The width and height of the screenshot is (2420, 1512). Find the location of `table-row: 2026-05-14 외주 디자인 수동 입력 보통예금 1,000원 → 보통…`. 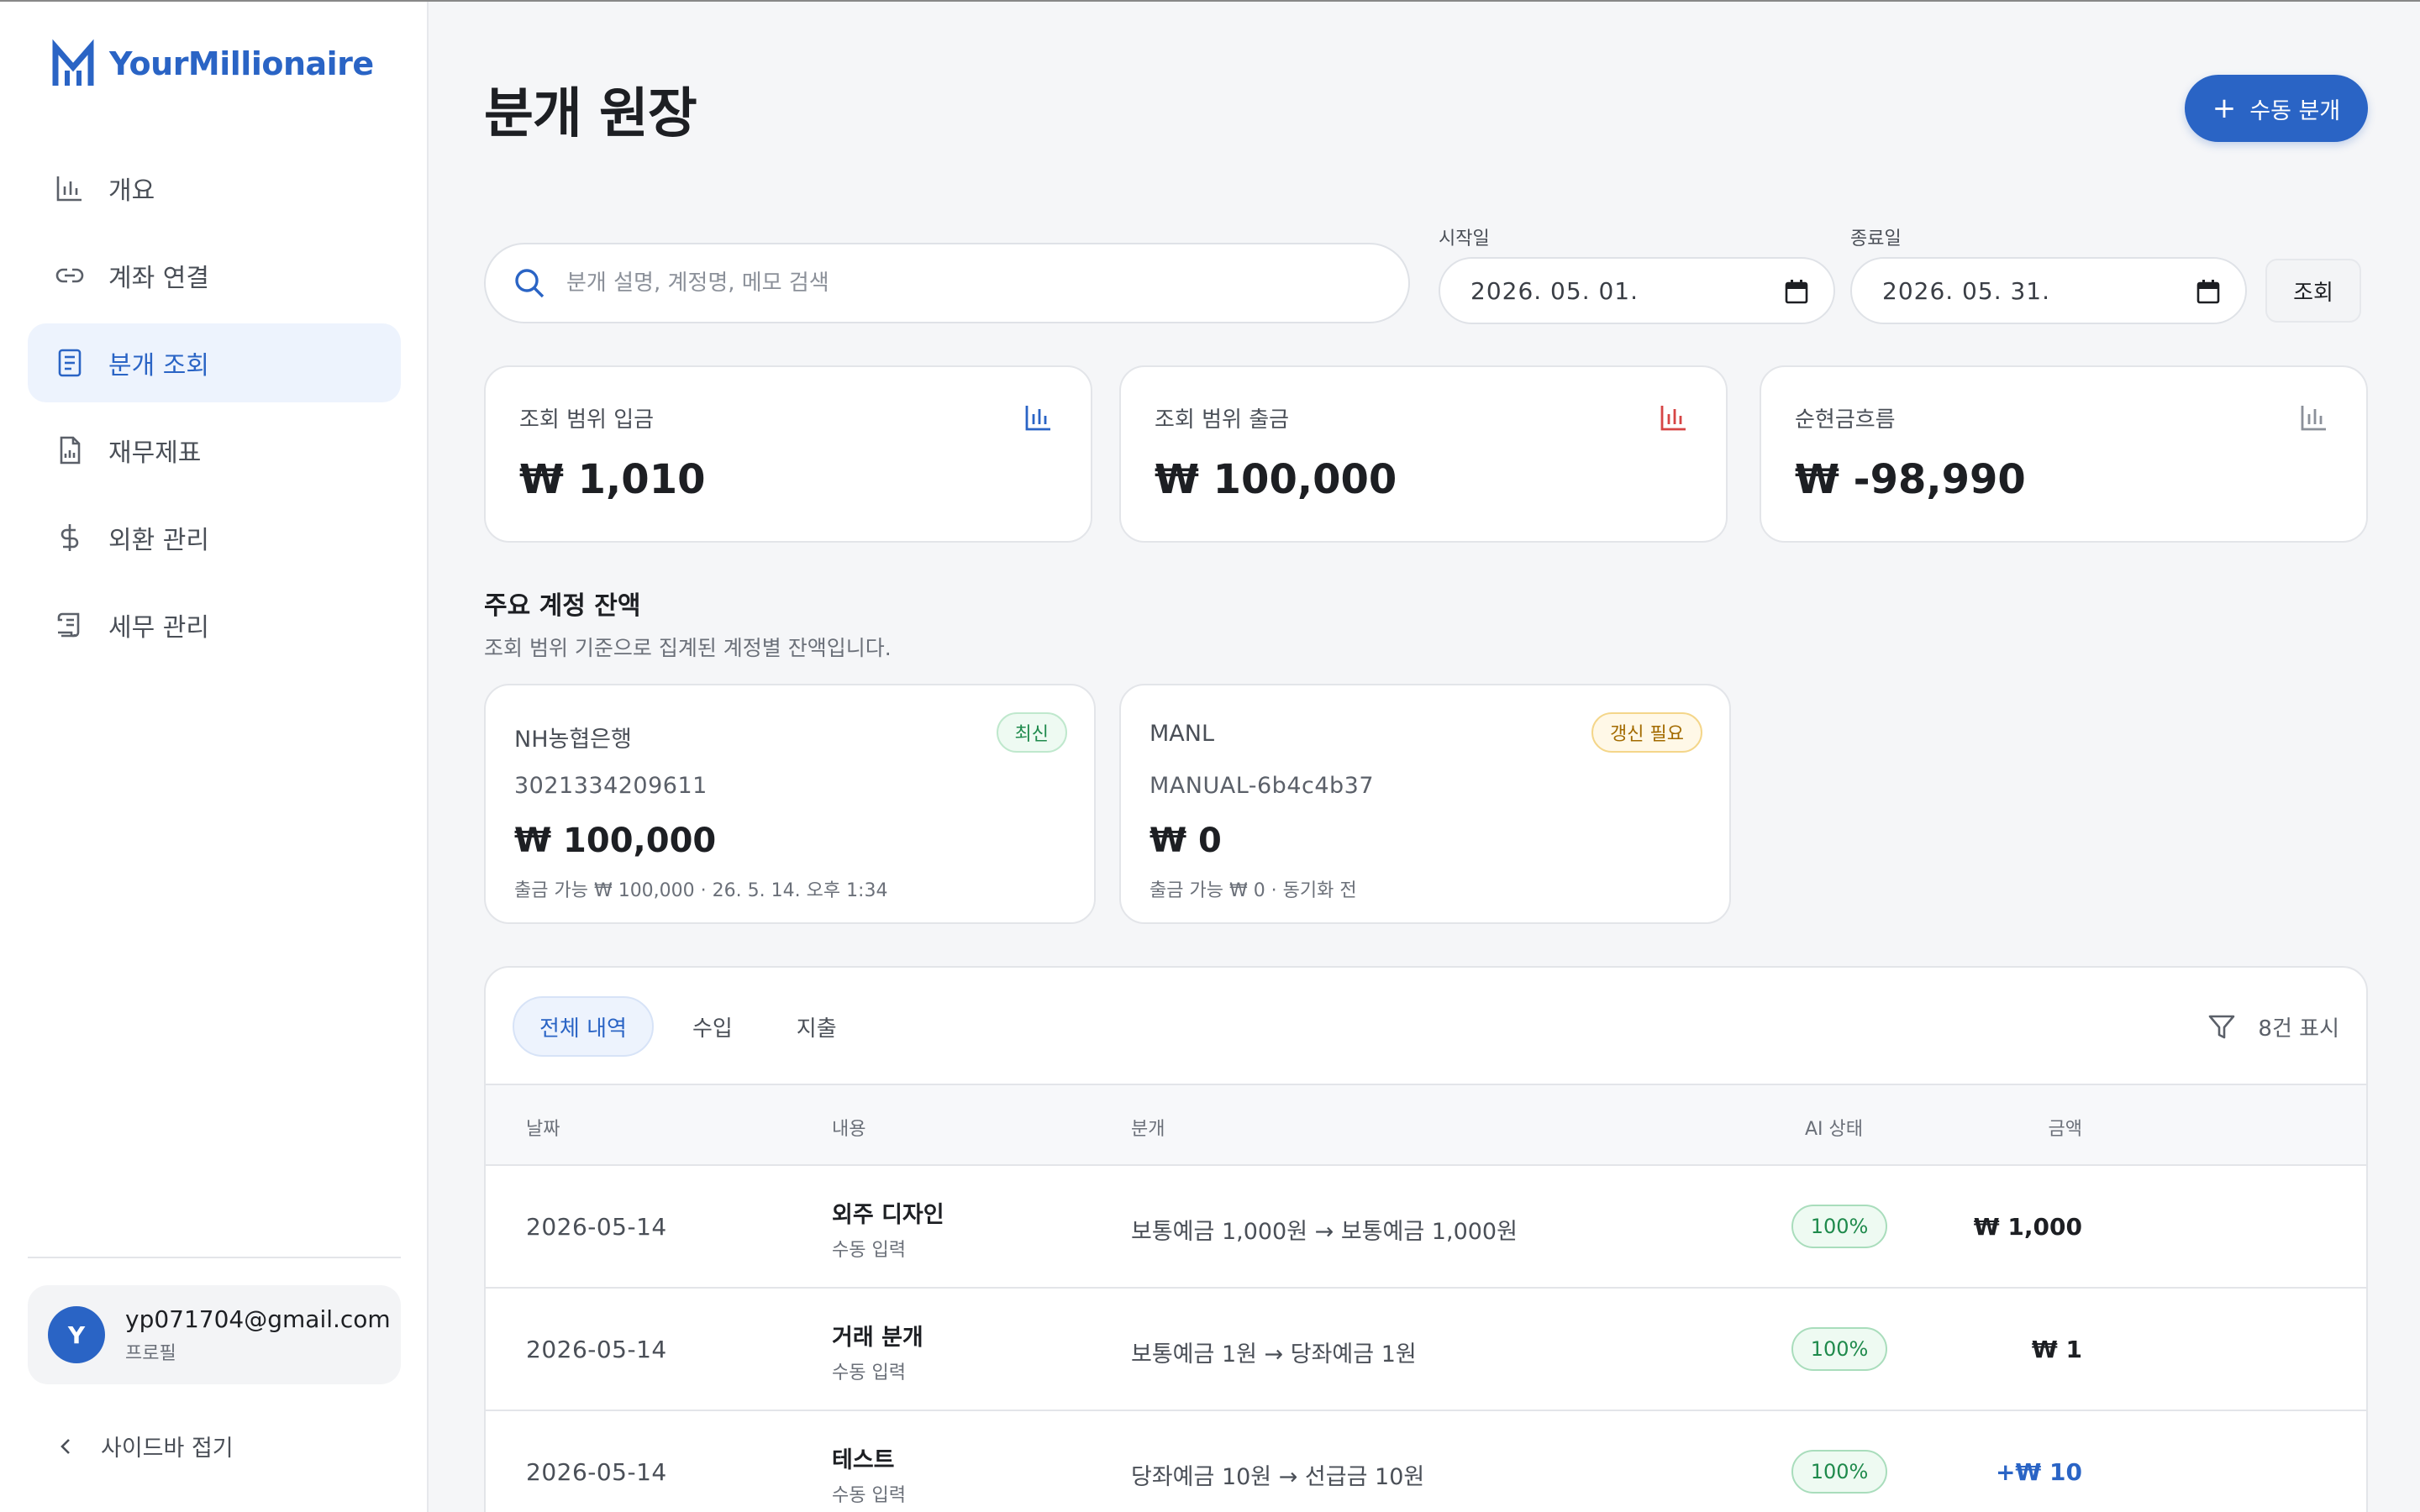

table-row: 2026-05-14 외주 디자인 수동 입력 보통예금 1,000원 → 보통… is located at coordinates (1426, 1227).